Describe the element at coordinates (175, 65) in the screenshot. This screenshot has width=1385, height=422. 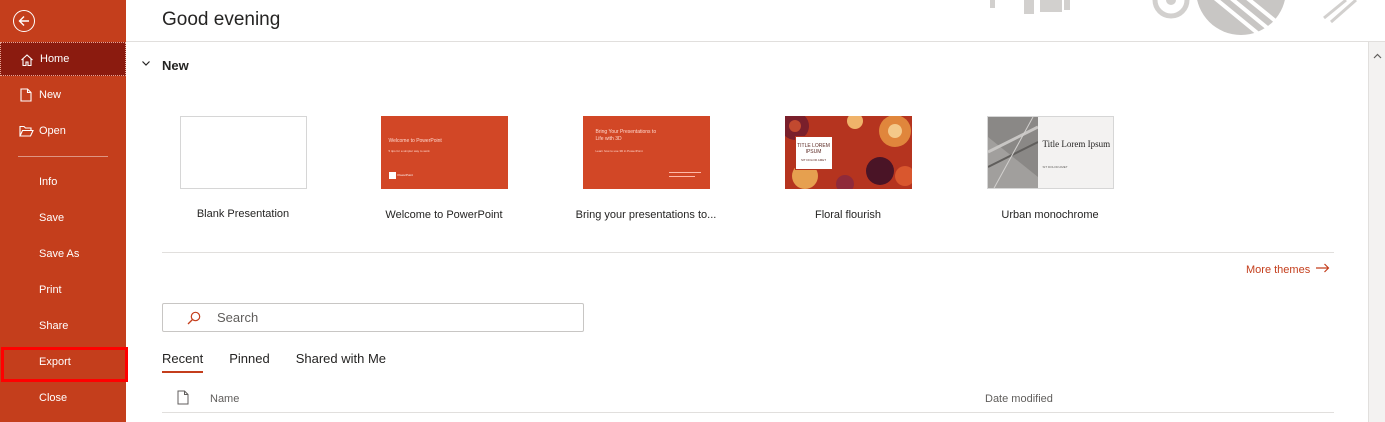
I see `new-section-title: New` at that location.